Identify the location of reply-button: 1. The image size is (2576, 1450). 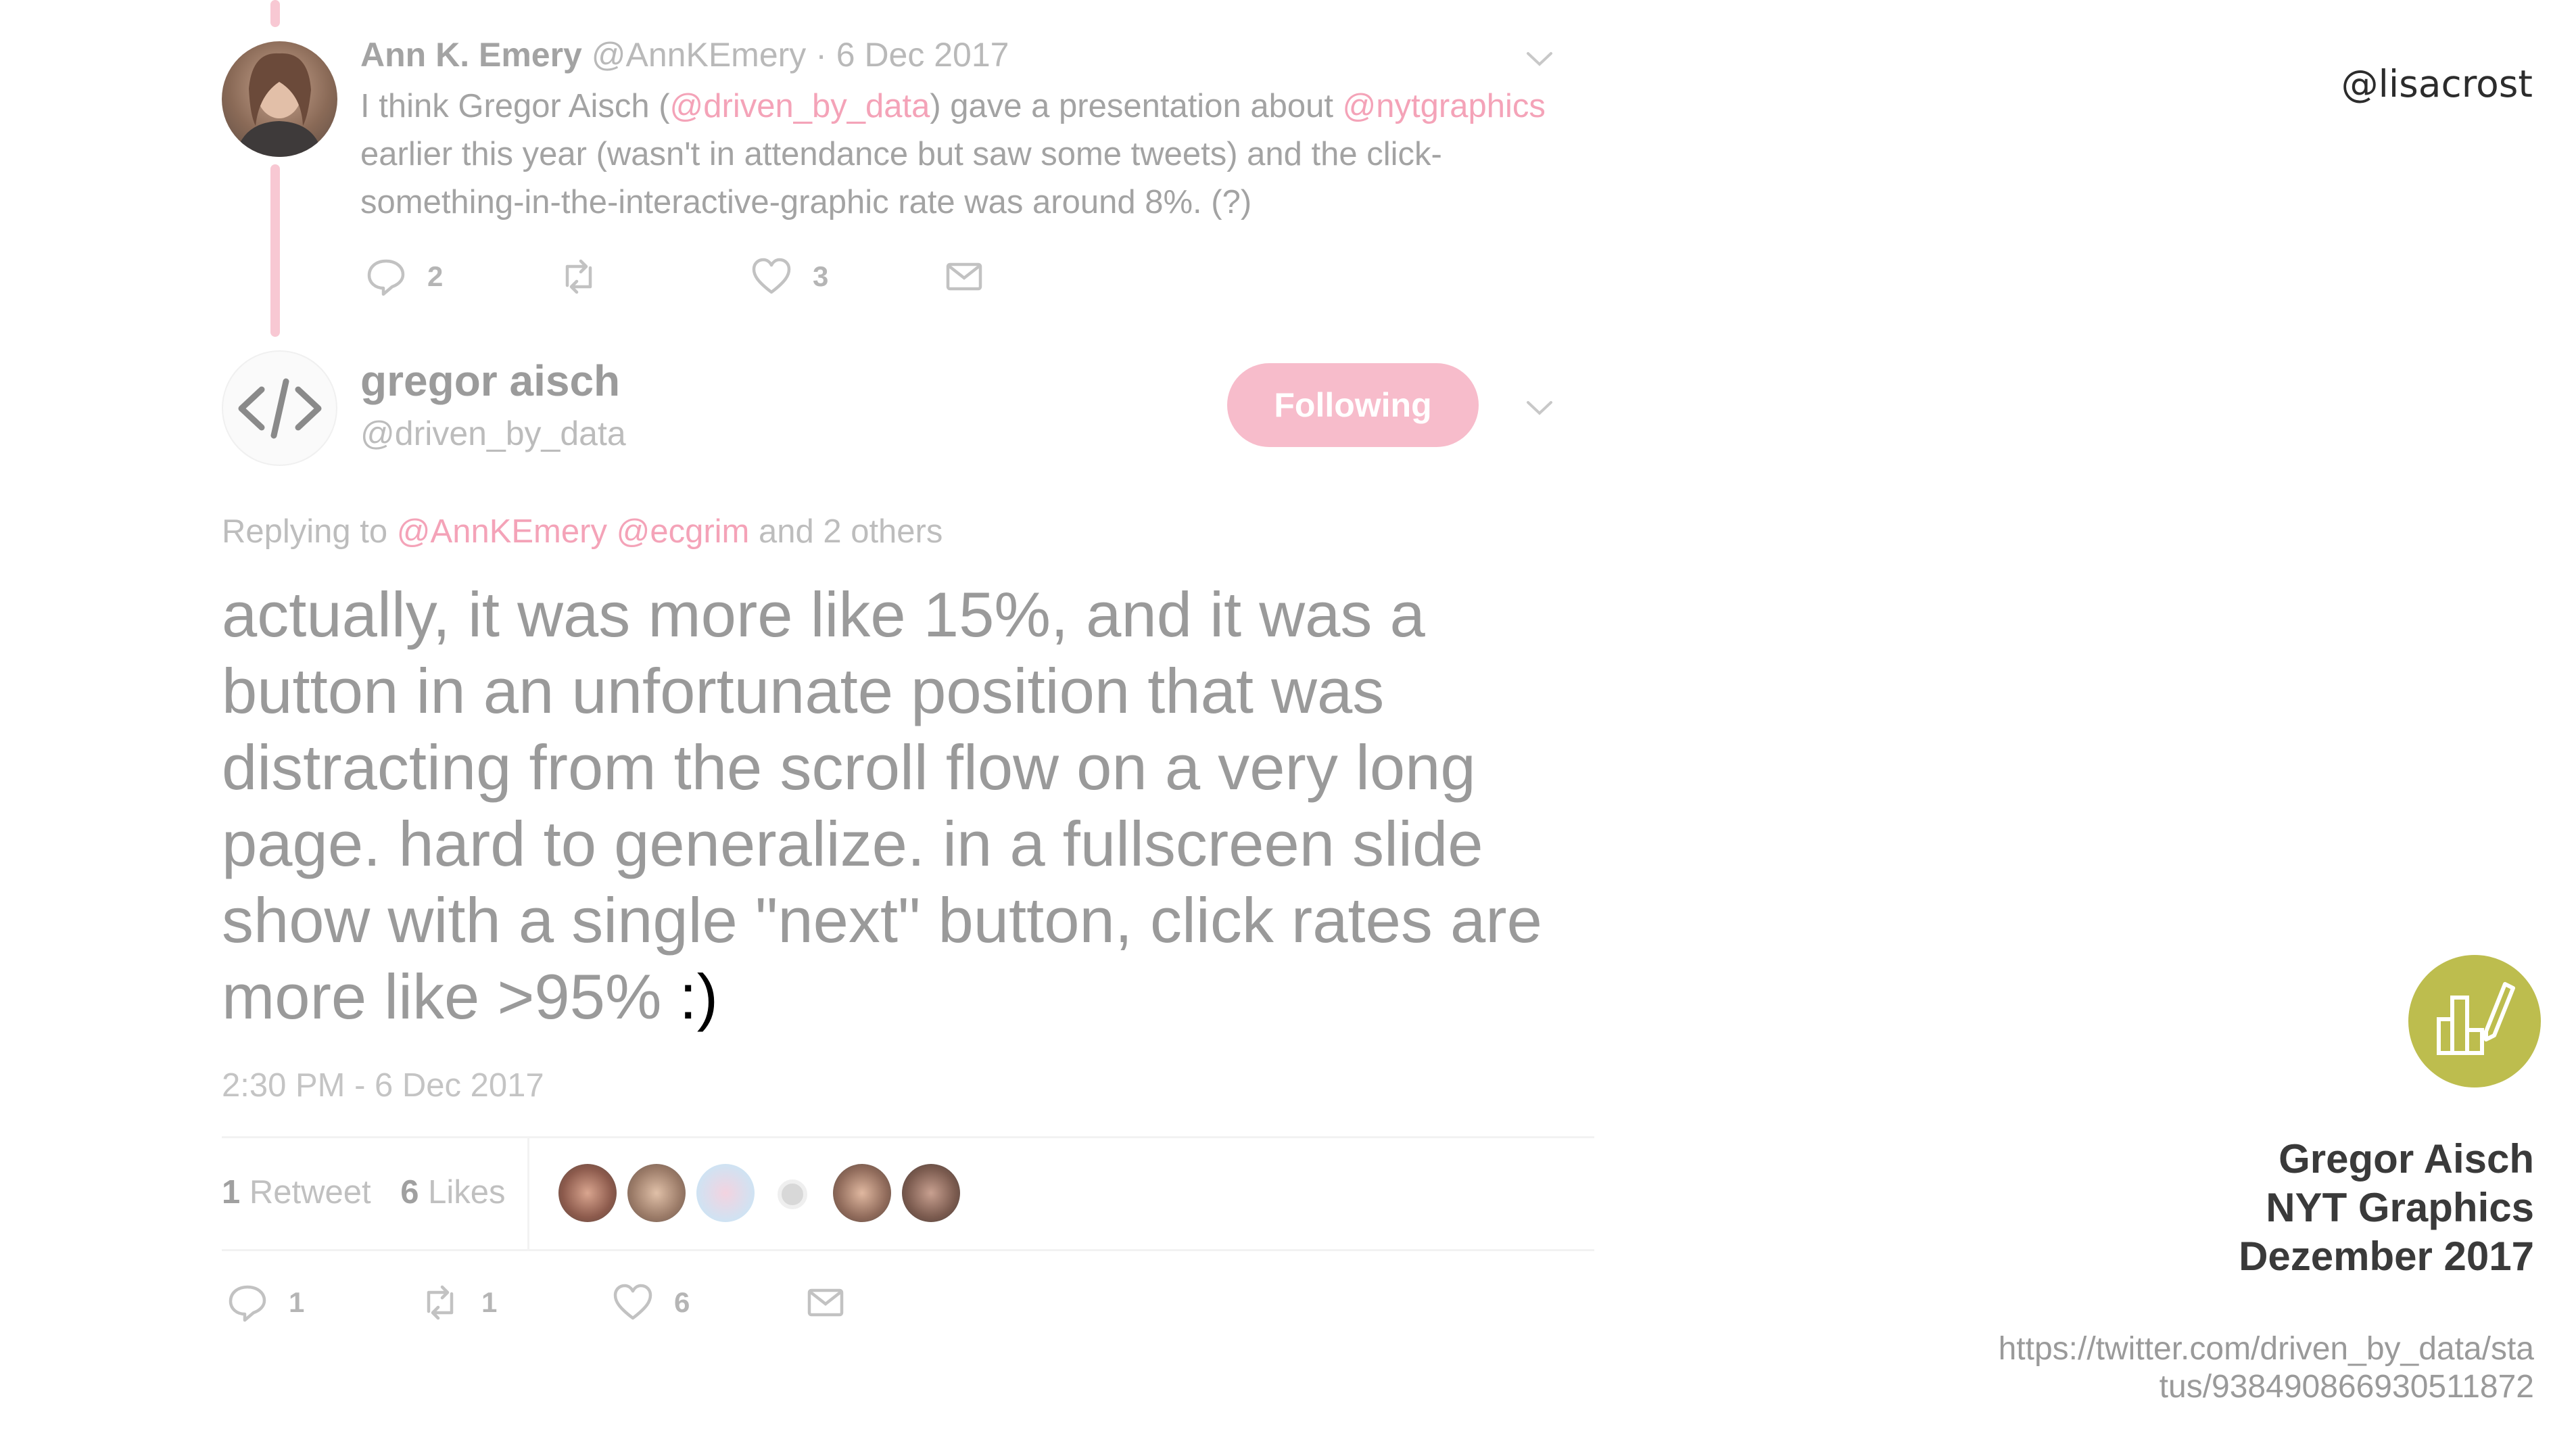
(322, 1303).